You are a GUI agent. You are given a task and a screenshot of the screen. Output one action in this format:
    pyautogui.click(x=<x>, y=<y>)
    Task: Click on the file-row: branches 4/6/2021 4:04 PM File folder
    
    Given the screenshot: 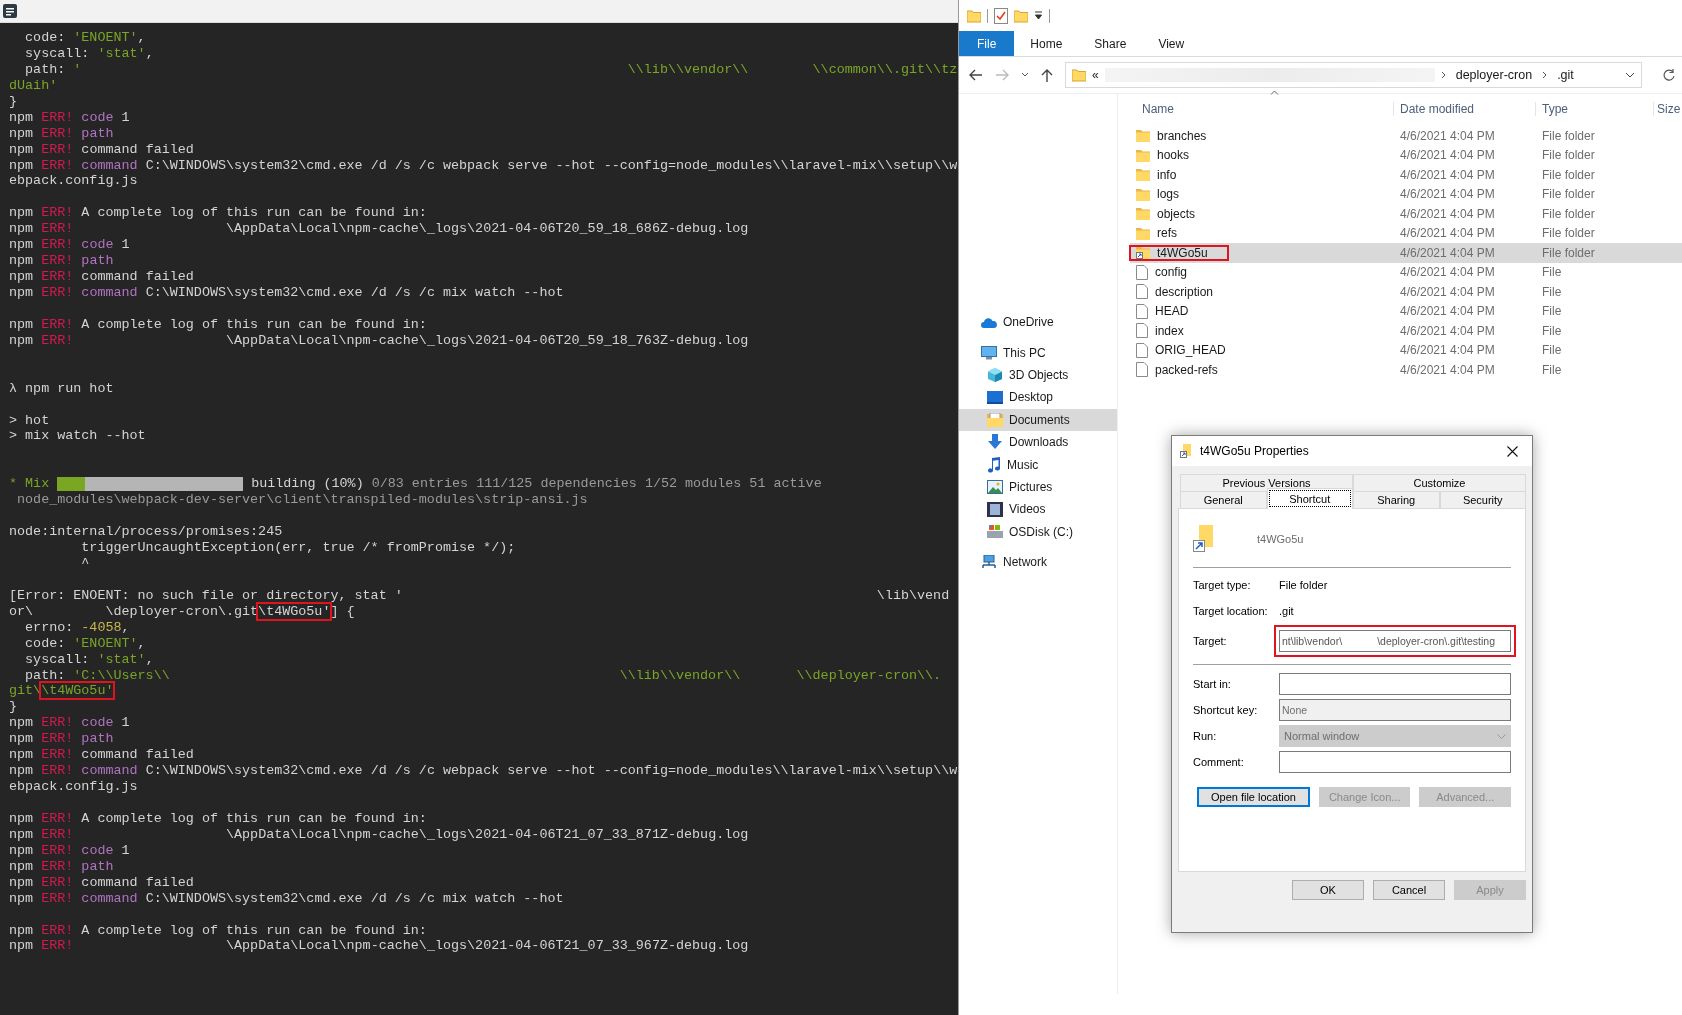 What is the action you would take?
    pyautogui.click(x=1406, y=136)
    